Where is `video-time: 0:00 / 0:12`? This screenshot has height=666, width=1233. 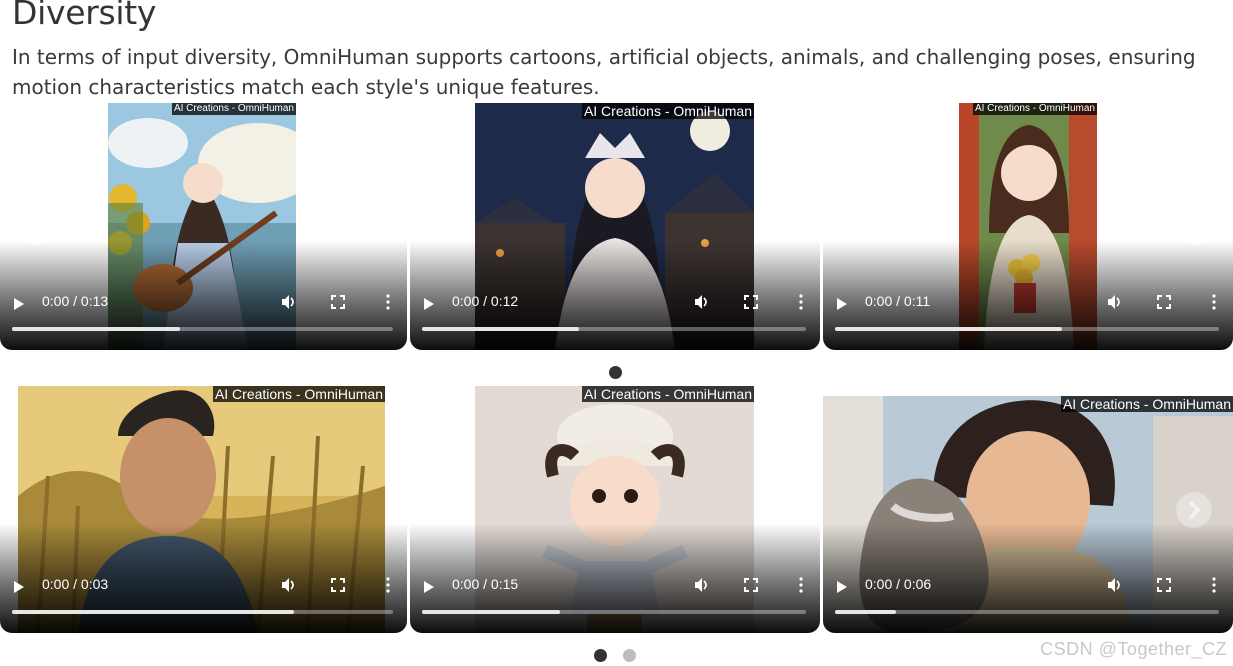
video-time: 0:00 / 0:12 is located at coordinates (485, 301).